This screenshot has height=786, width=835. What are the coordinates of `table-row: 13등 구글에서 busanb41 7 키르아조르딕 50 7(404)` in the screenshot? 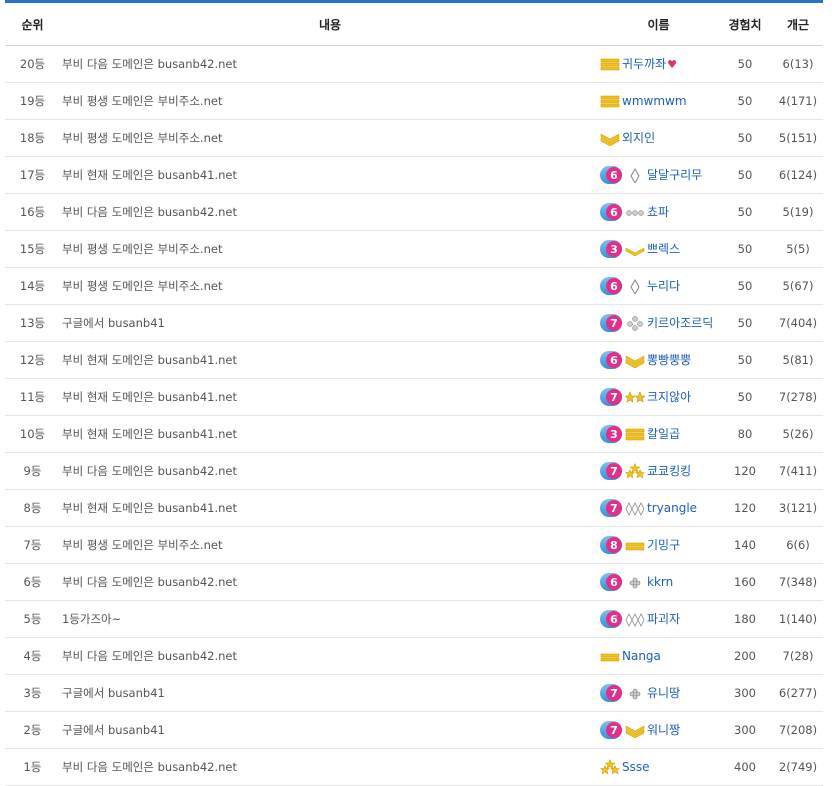 It's located at (414, 323).